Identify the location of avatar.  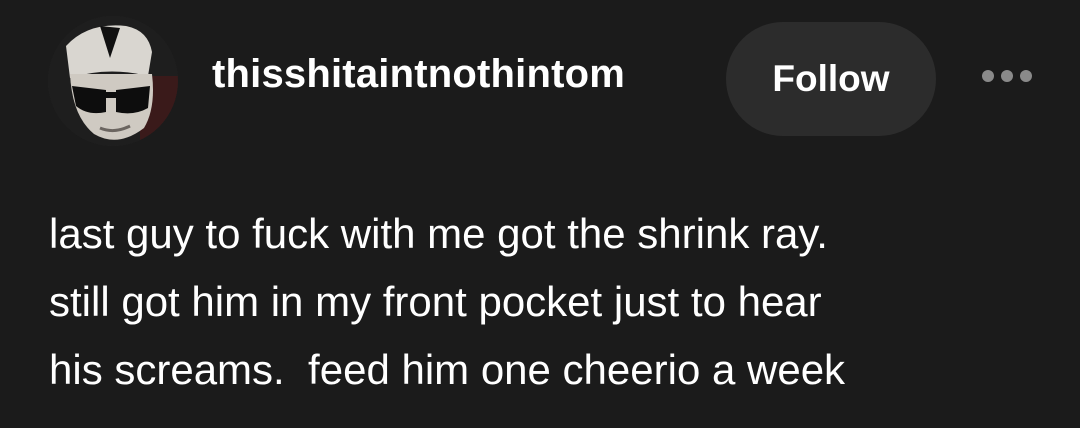
(113, 81).